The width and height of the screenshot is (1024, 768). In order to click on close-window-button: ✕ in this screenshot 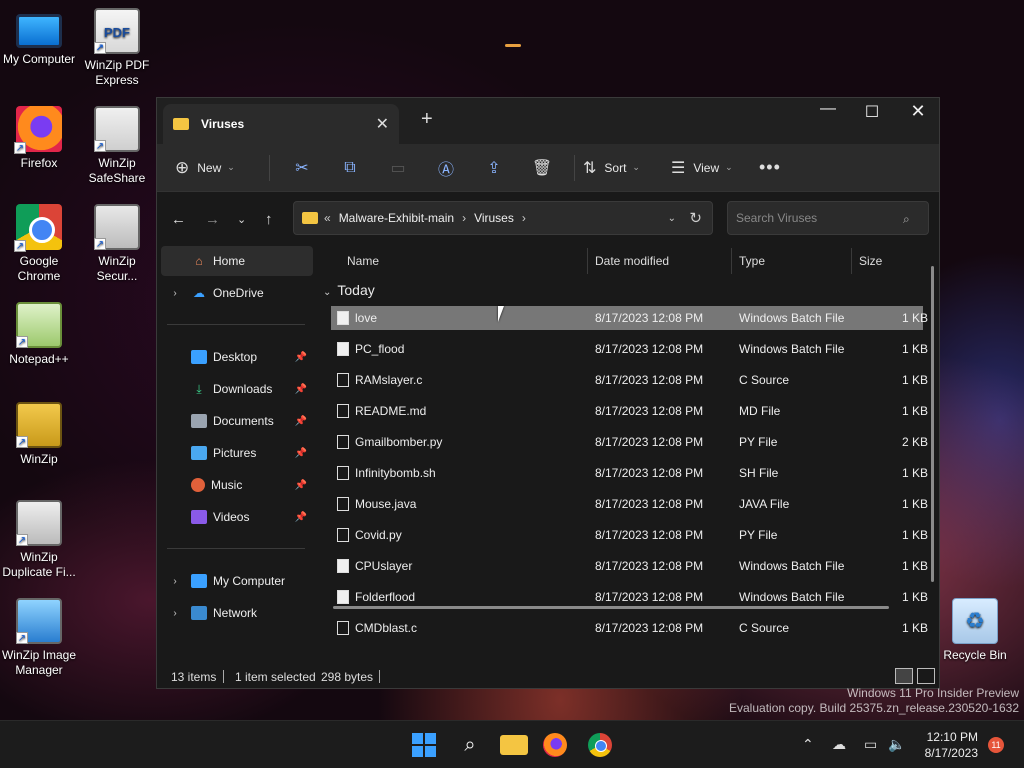, I will do `click(918, 111)`.